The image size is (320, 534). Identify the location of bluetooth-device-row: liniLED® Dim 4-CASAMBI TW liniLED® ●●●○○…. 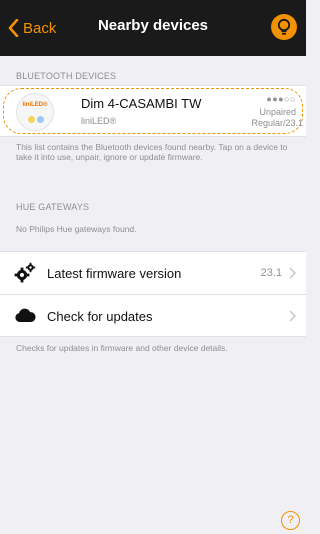
(153, 111).